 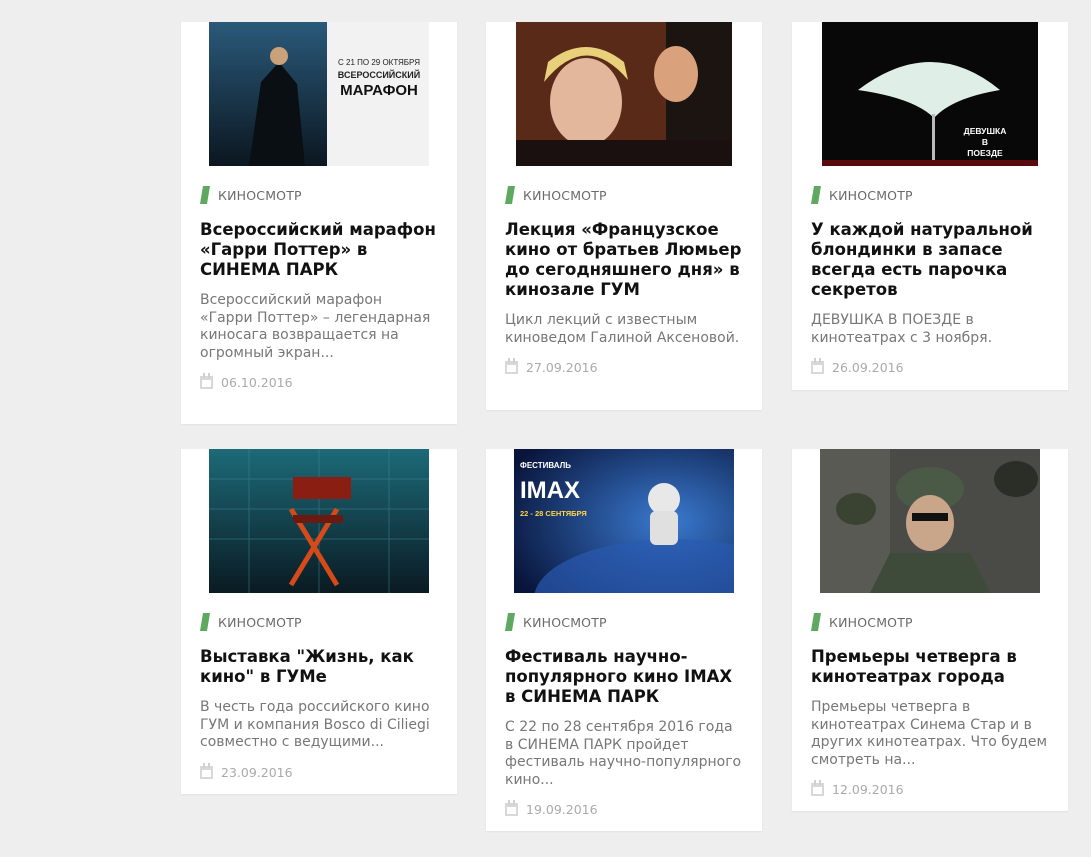 What do you see at coordinates (553, 513) in the screenshot?
I see `poster-dates: 22 - 28 СЕНТЯБРЯ` at bounding box center [553, 513].